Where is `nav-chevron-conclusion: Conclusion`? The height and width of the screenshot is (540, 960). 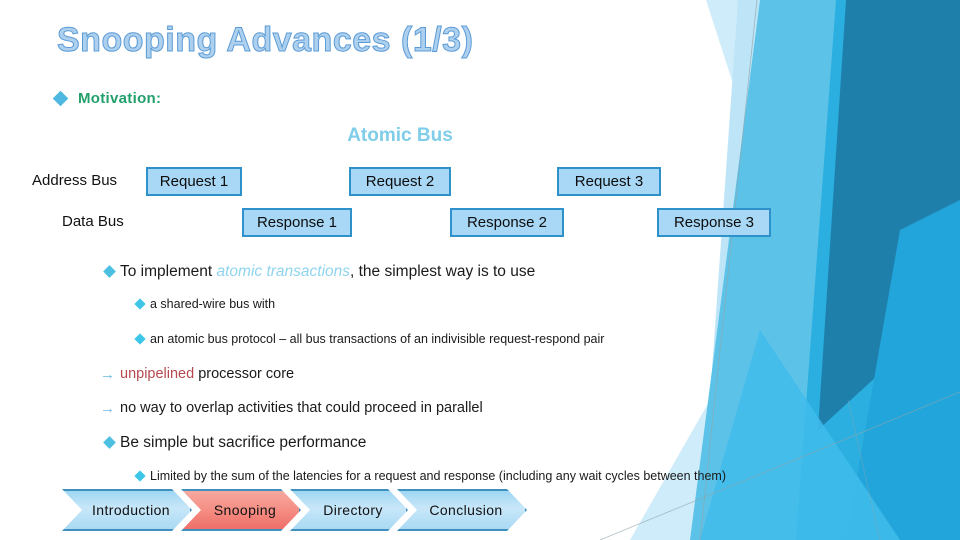 nav-chevron-conclusion: Conclusion is located at coordinates (462, 510).